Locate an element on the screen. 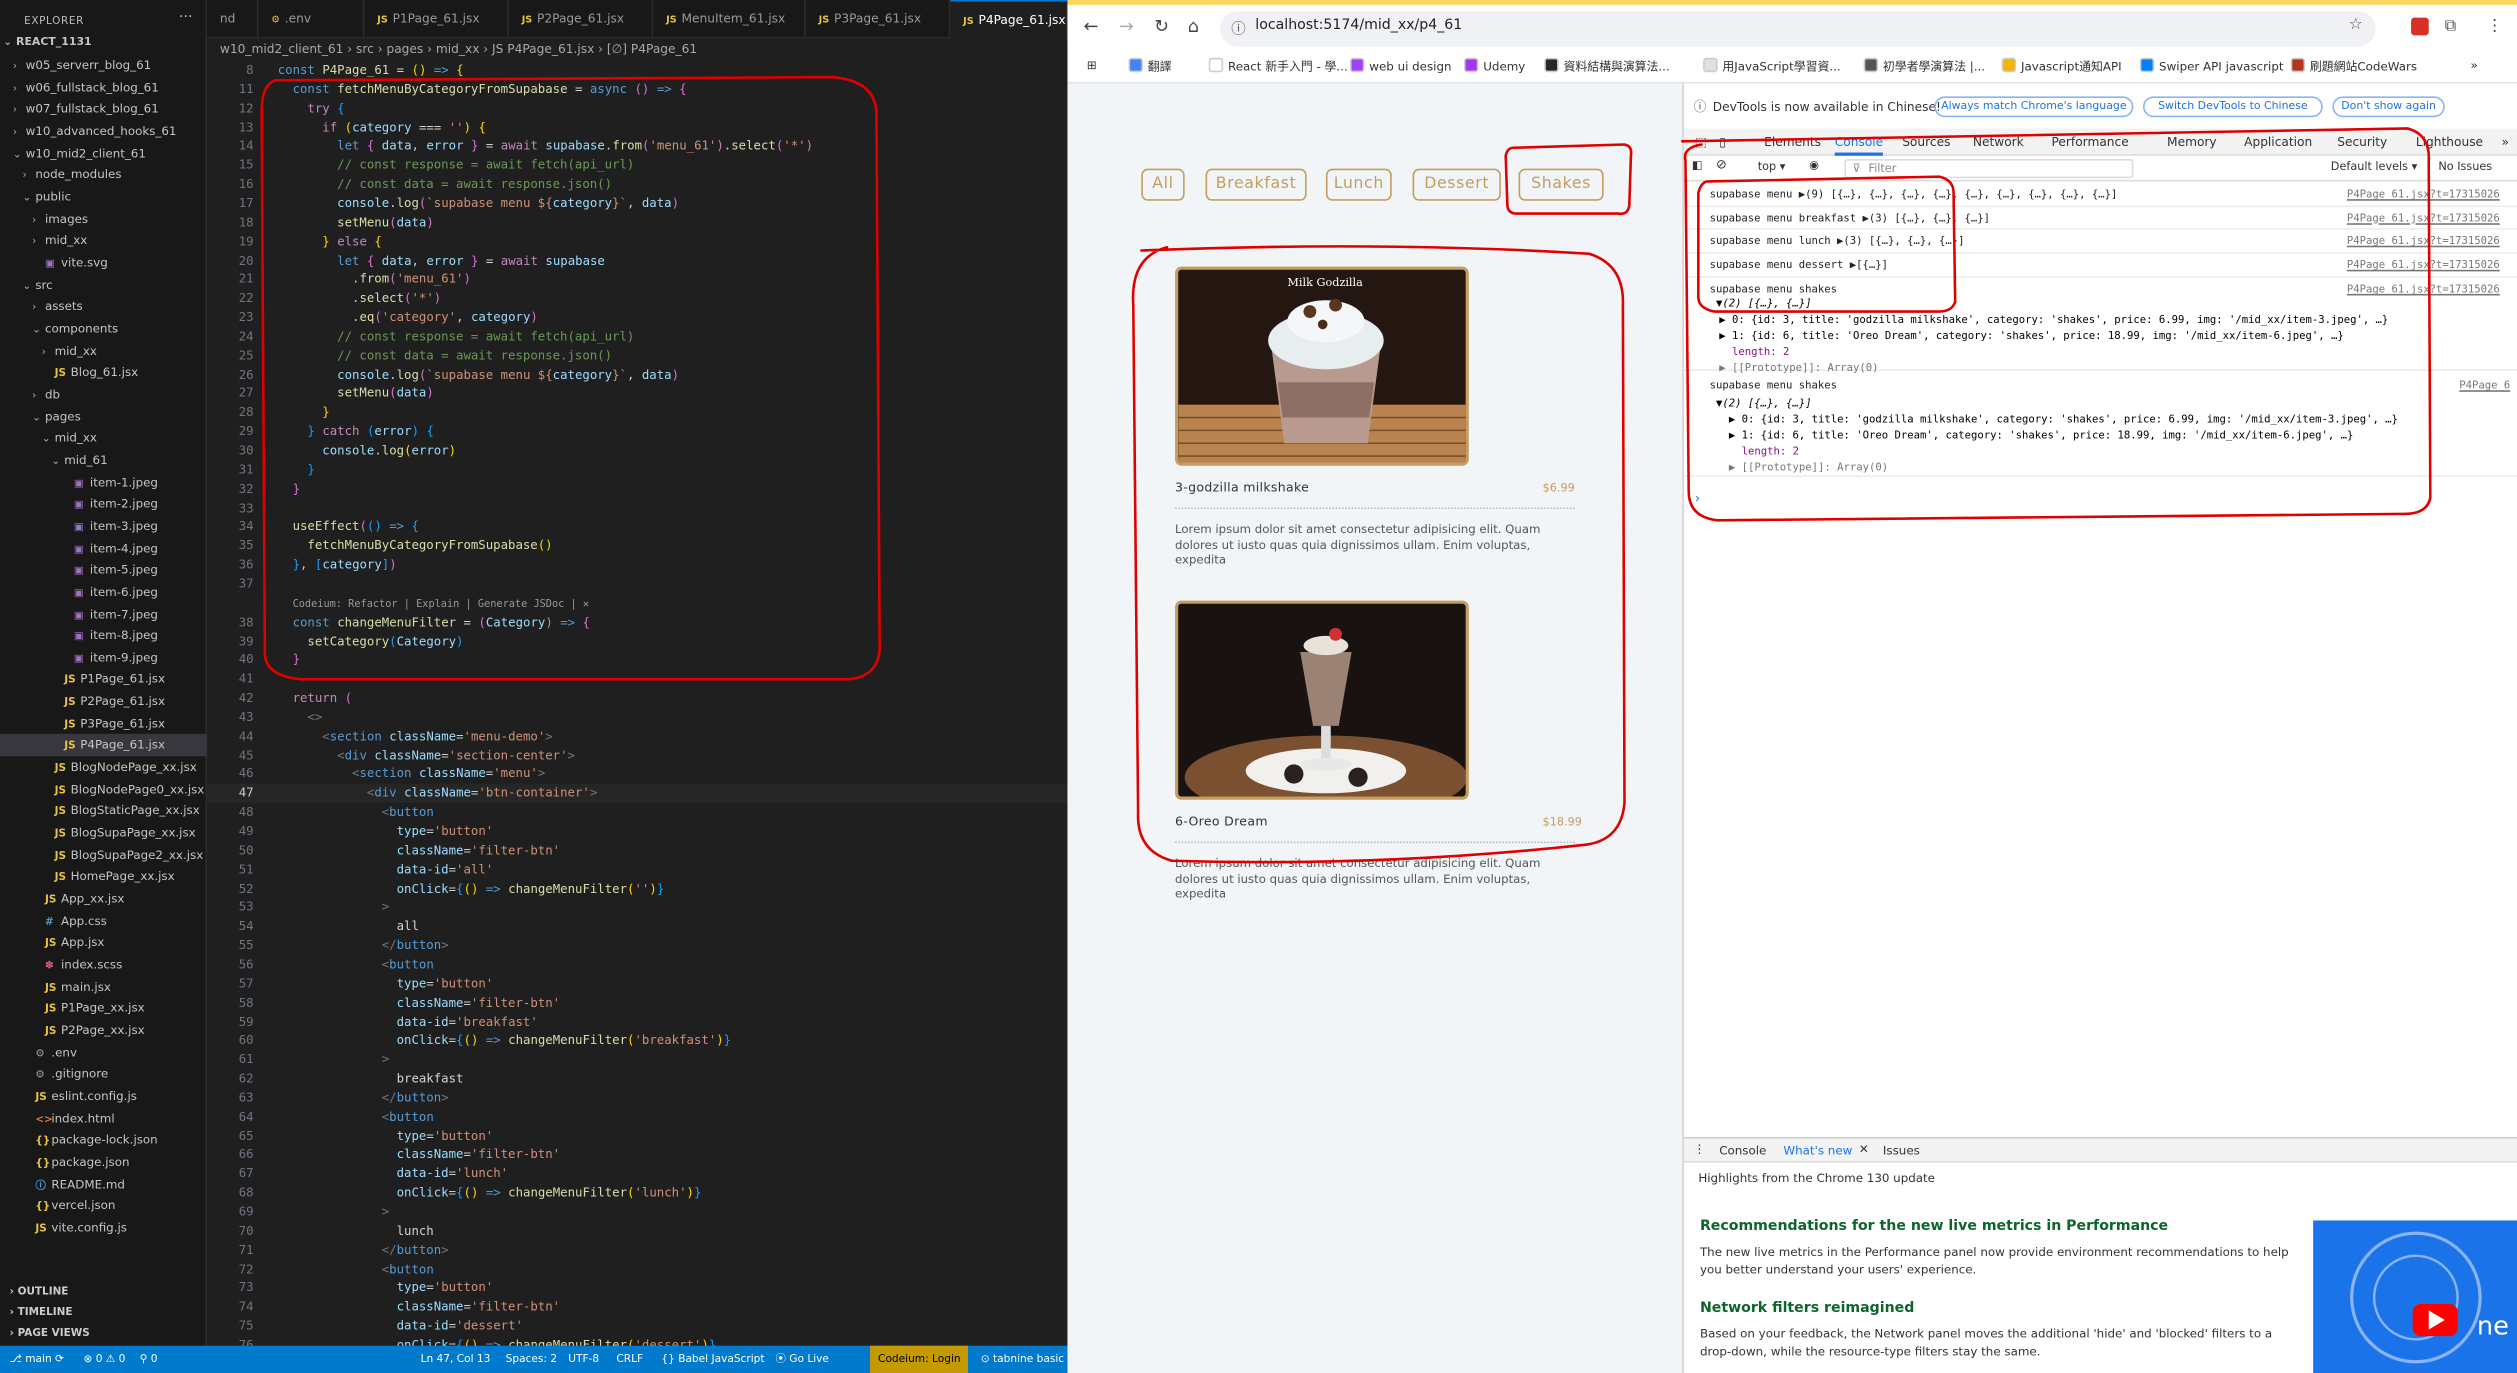  tree-file: ⚙ .env is located at coordinates (103, 1053).